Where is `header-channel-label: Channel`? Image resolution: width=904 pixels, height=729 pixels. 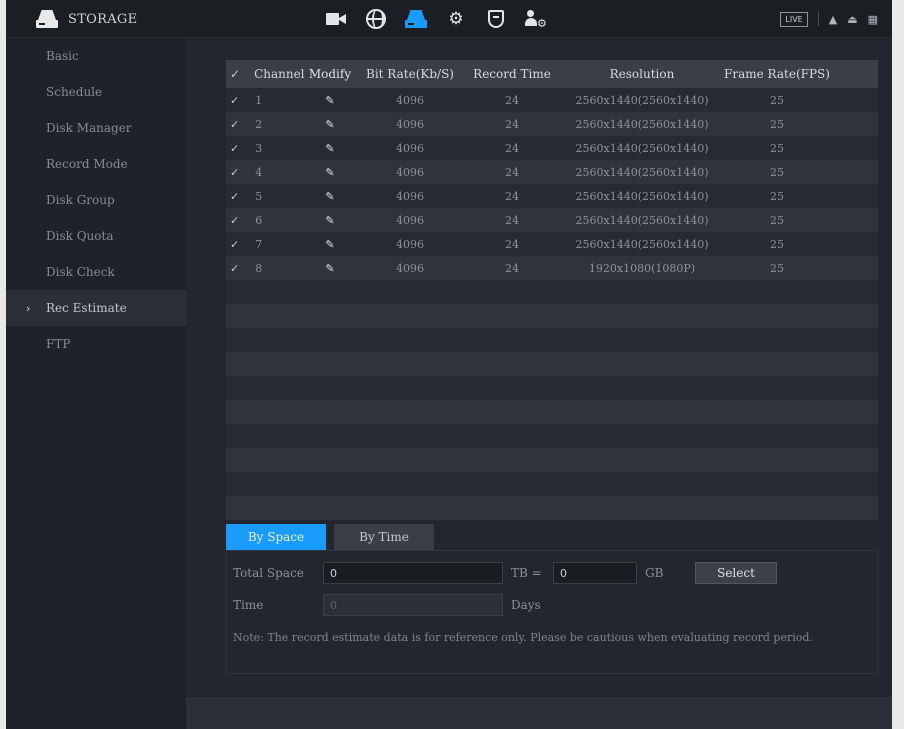 header-channel-label: Channel is located at coordinates (279, 74).